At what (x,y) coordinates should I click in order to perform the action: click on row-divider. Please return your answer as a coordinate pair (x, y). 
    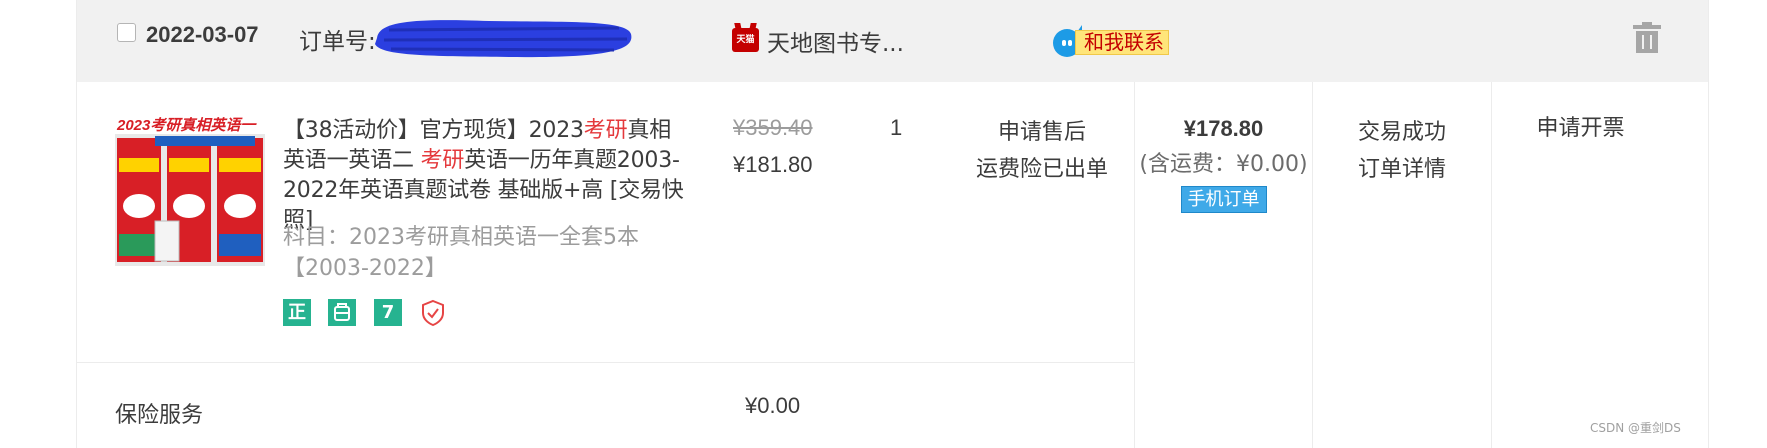
    Looking at the image, I should click on (605, 362).